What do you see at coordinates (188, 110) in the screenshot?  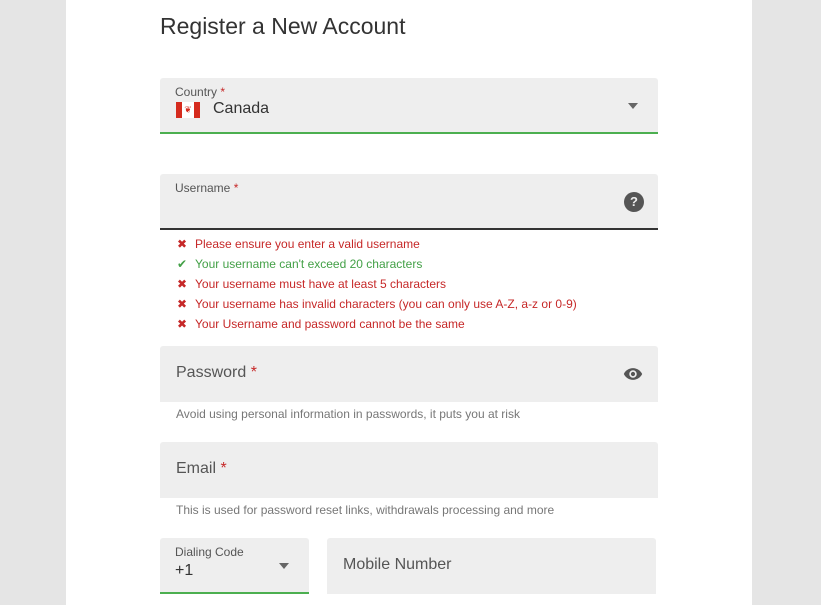 I see `canada-flag-icon: ❦` at bounding box center [188, 110].